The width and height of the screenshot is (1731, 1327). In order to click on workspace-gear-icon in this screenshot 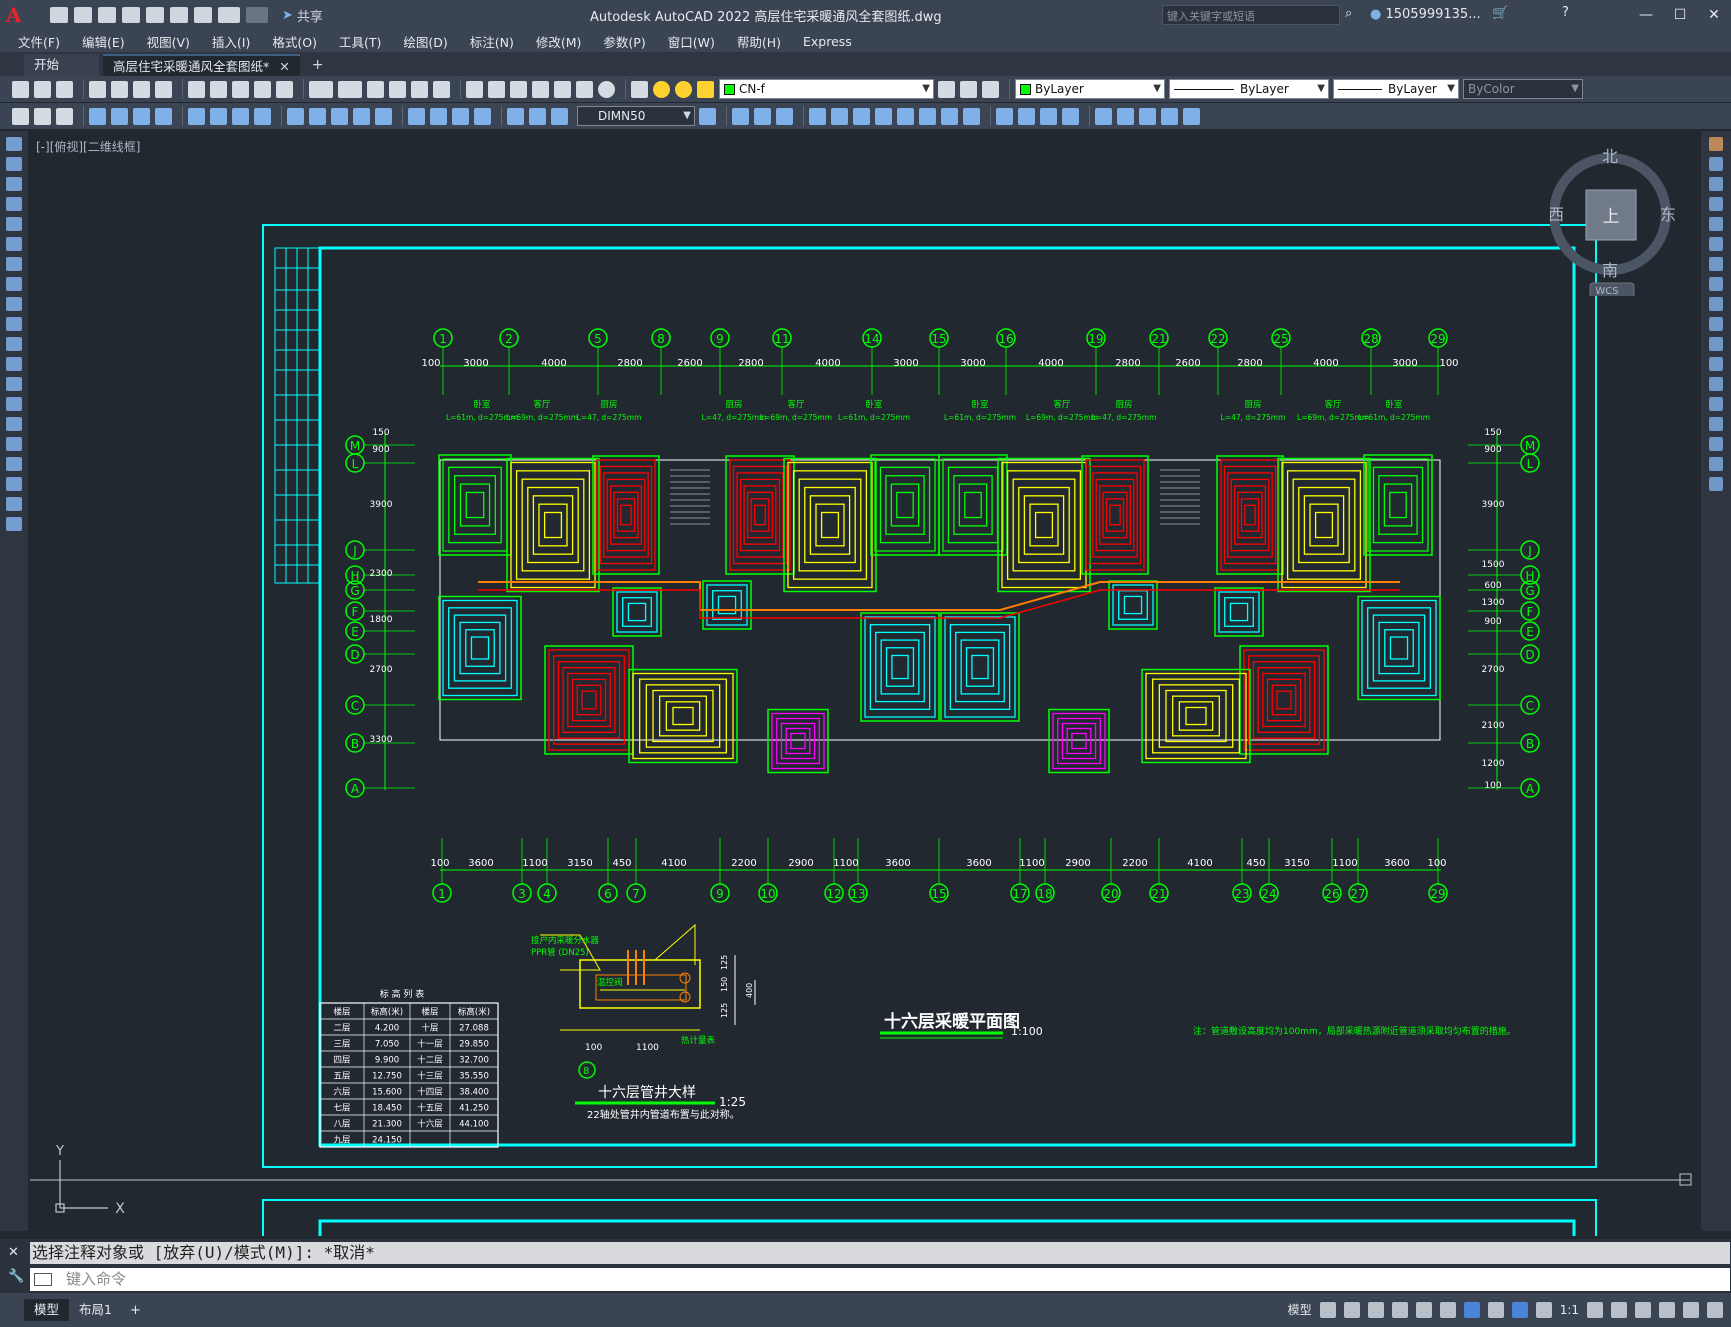, I will do `click(1595, 1309)`.